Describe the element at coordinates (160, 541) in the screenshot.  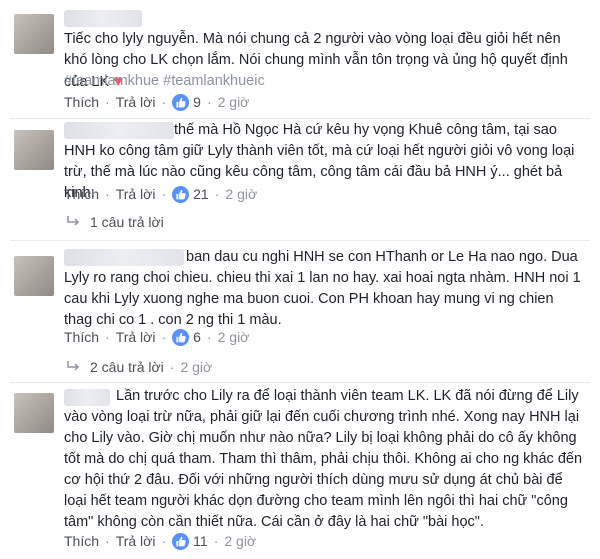
I see `comment-actions: Thích · Trả lời · 11 · 2 giờ` at that location.